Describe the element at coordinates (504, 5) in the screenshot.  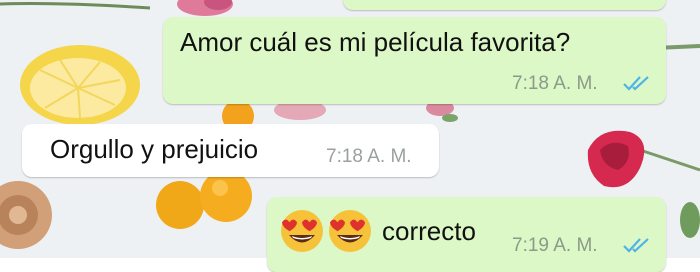
I see `message-bubble-outgoing-previous` at that location.